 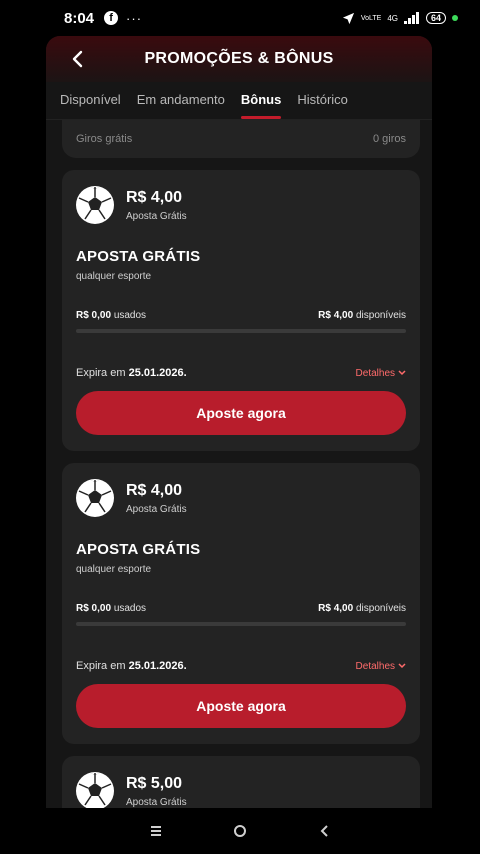 I want to click on recent-apps-button, so click(x=156, y=831).